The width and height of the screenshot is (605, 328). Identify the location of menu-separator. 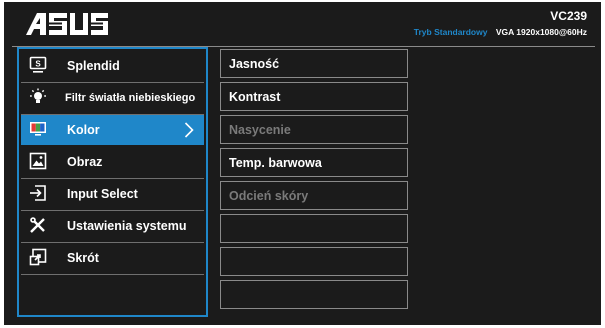
(112, 274).